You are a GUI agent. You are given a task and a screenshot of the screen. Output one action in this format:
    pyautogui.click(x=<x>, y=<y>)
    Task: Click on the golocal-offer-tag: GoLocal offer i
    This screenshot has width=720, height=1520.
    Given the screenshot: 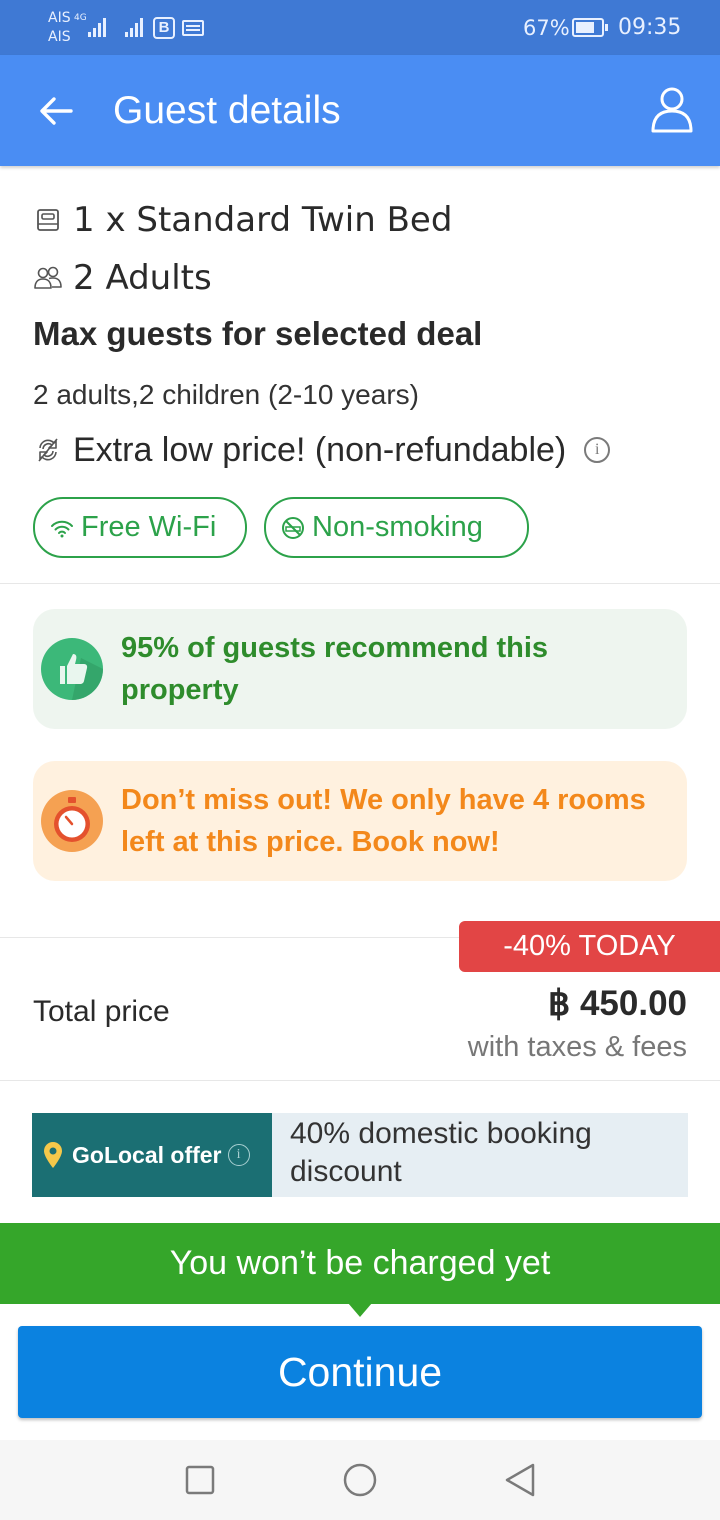 What is the action you would take?
    pyautogui.click(x=152, y=1155)
    